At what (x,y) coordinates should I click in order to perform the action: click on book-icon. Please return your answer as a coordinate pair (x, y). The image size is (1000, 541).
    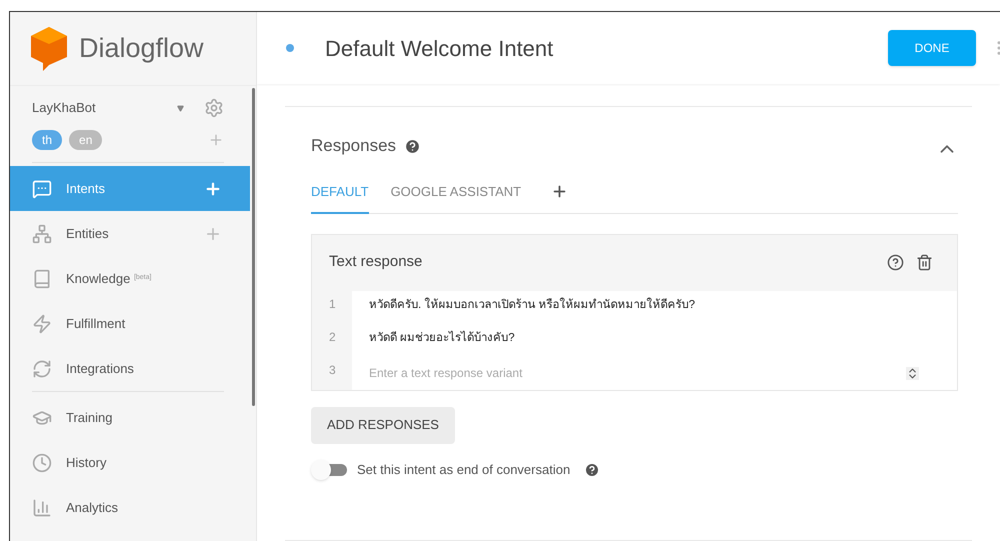
    Looking at the image, I should click on (42, 278).